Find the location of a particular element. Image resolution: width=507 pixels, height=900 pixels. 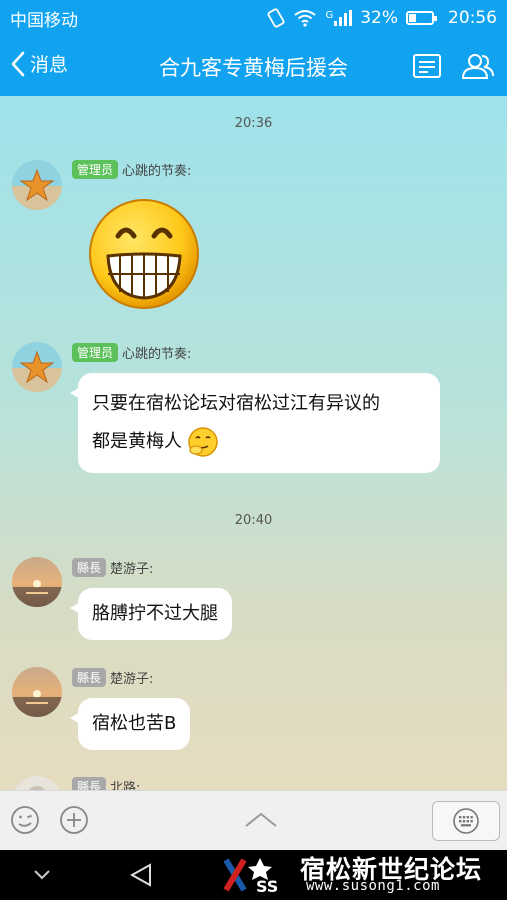

message-bubble: 只要在宿松论坛对宿松过江有异议的 都是黄梅人 is located at coordinates (255, 423).